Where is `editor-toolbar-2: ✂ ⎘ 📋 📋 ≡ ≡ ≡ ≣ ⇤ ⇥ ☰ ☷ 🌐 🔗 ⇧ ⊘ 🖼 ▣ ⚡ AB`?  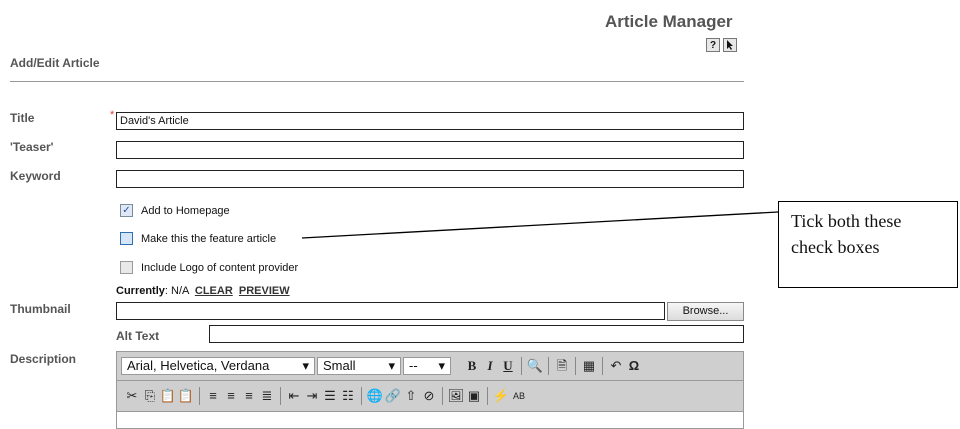
editor-toolbar-2: ✂ ⎘ 📋 📋 ≡ ≡ ≡ ≣ ⇤ ⇥ ☰ ☷ 🌐 🔗 ⇧ ⊘ 🖼 ▣ ⚡ AB is located at coordinates (430, 396).